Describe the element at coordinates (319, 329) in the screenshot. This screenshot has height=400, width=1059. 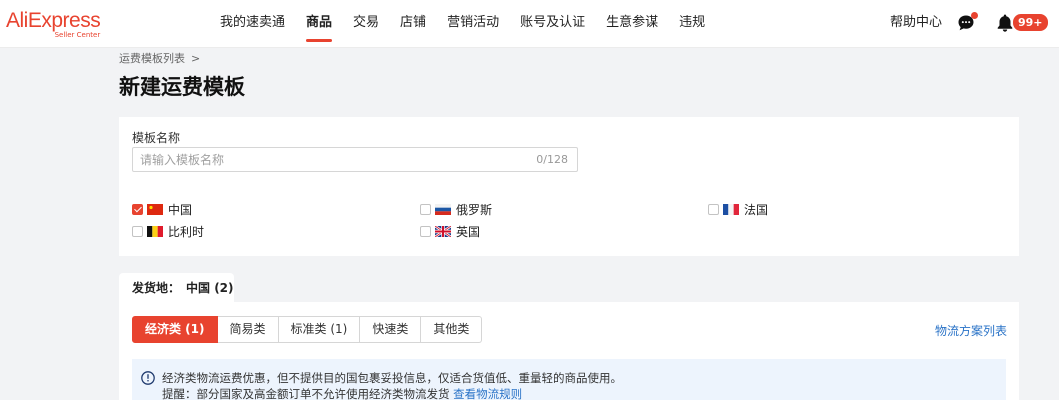
I see `tab-standard: 标准类 (1)` at that location.